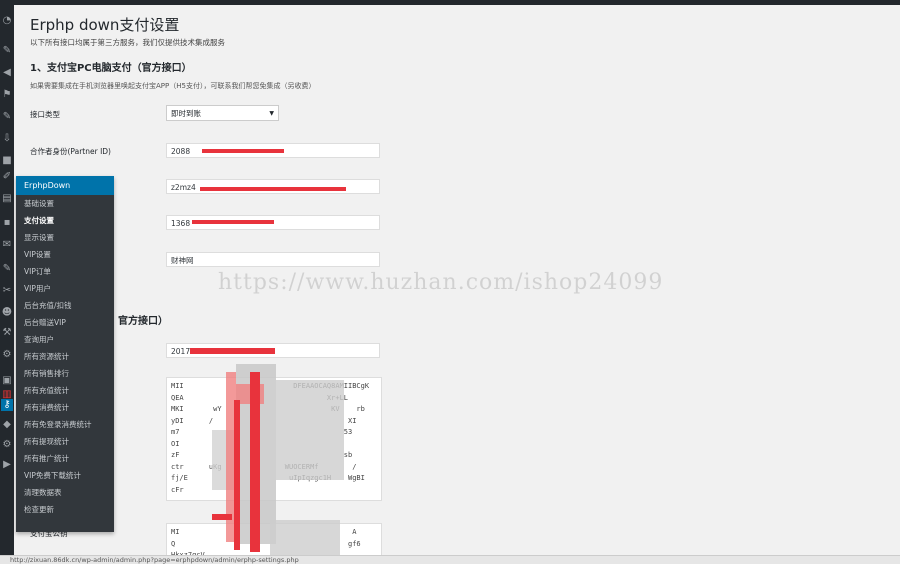 The image size is (900, 564). What do you see at coordinates (7, 405) in the screenshot?
I see `key-icon: ⚷` at bounding box center [7, 405].